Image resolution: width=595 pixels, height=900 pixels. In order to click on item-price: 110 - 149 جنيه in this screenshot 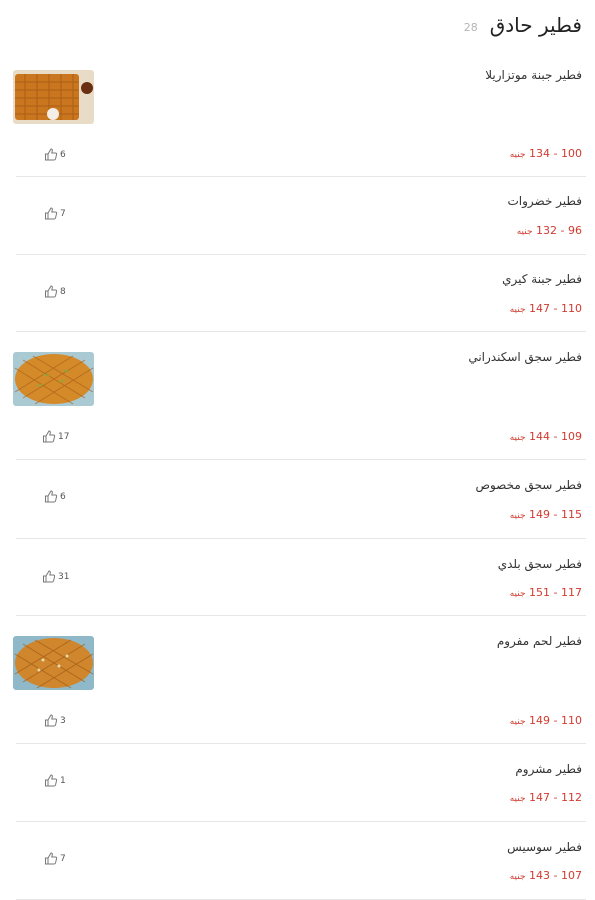, I will do `click(545, 720)`.